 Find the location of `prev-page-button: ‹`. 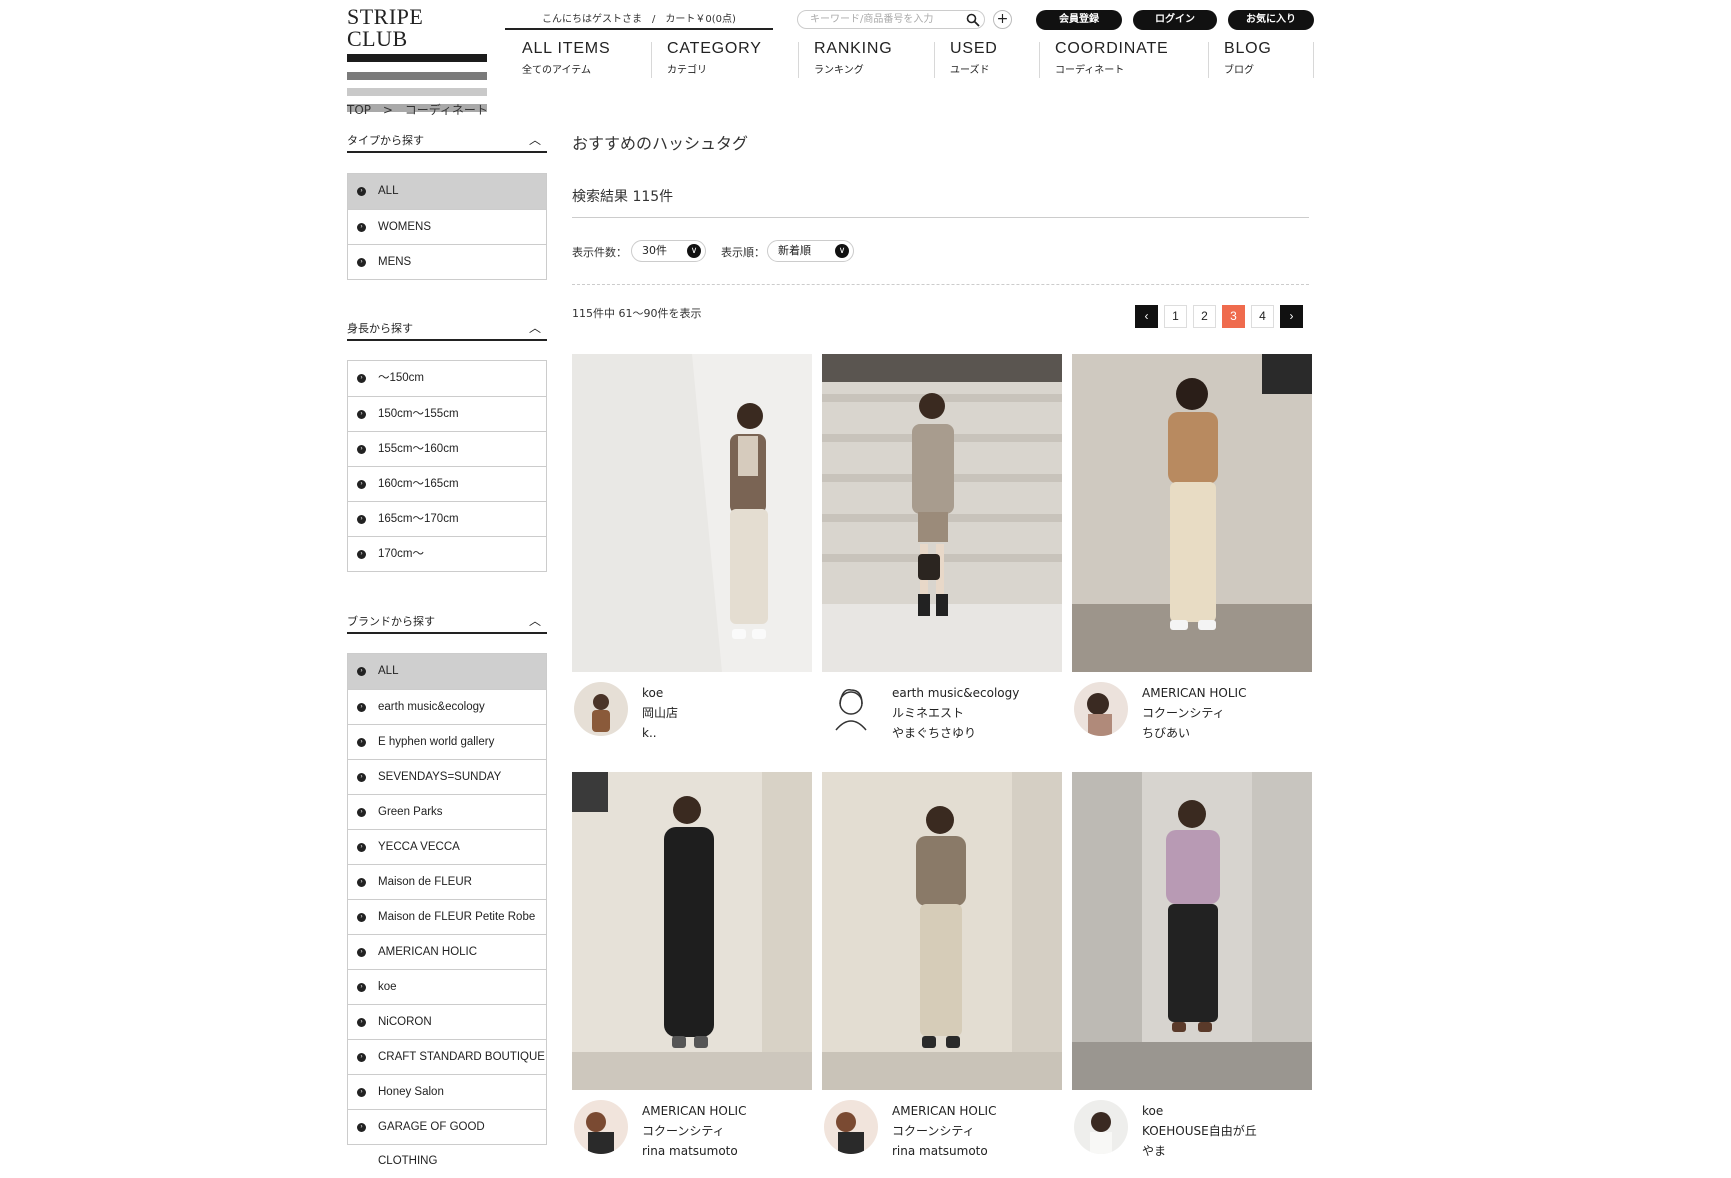

prev-page-button: ‹ is located at coordinates (1146, 316).